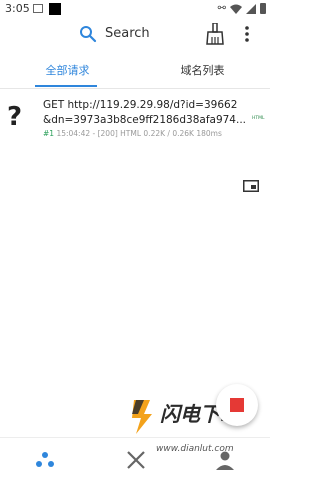  Describe the element at coordinates (17, 8) in the screenshot. I see `status-time: 3:05` at that location.